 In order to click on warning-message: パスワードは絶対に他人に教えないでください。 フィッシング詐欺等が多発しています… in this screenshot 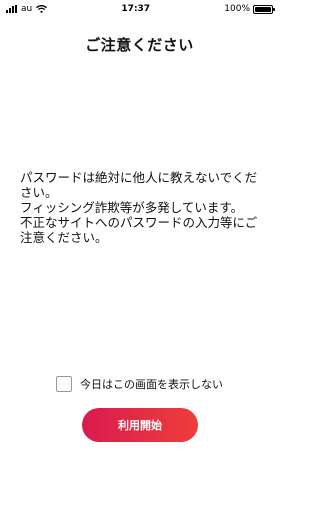, I will do `click(142, 207)`.